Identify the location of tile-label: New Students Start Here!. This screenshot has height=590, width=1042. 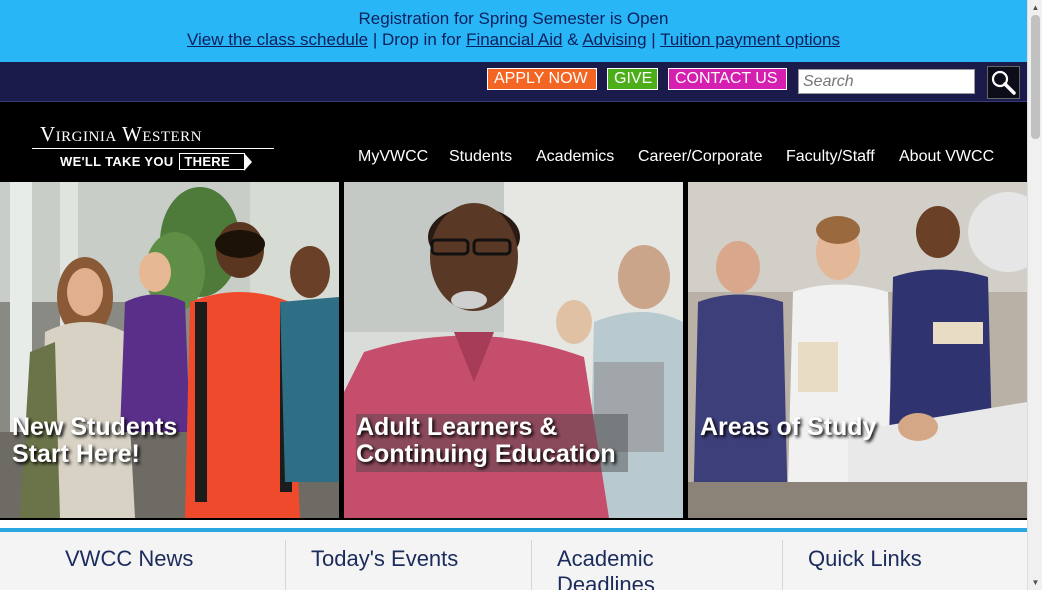
(99, 441).